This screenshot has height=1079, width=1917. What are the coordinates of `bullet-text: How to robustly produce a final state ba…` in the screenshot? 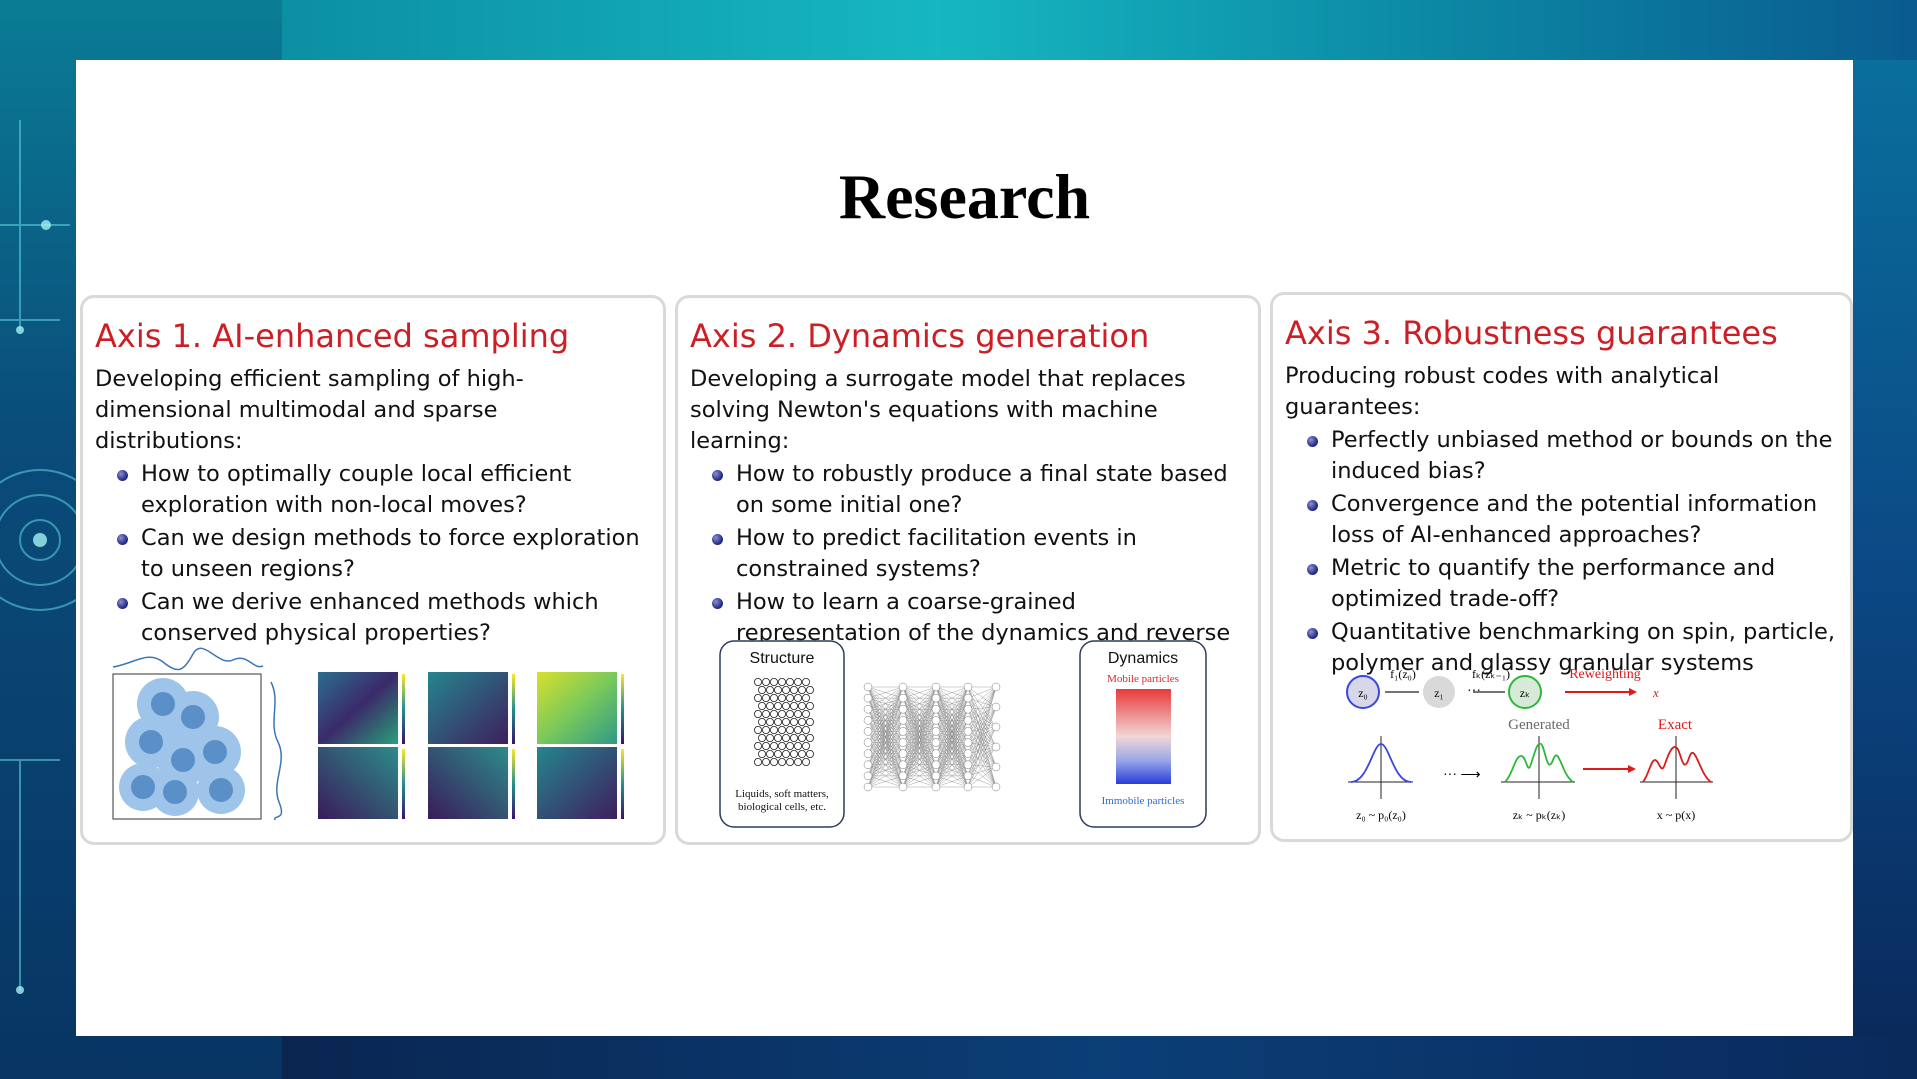 It's located at (982, 489).